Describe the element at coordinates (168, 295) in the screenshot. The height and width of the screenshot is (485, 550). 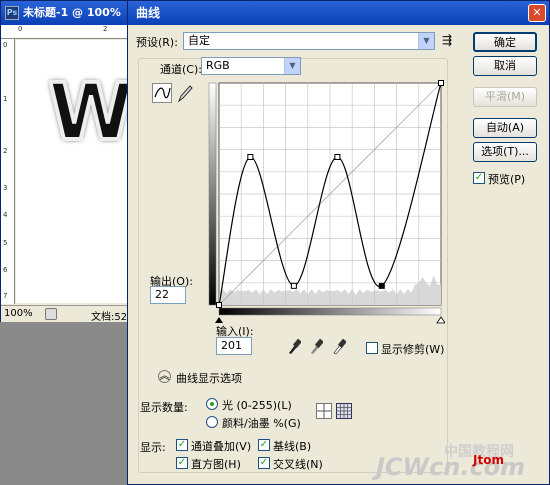
I see `output-field: 22` at that location.